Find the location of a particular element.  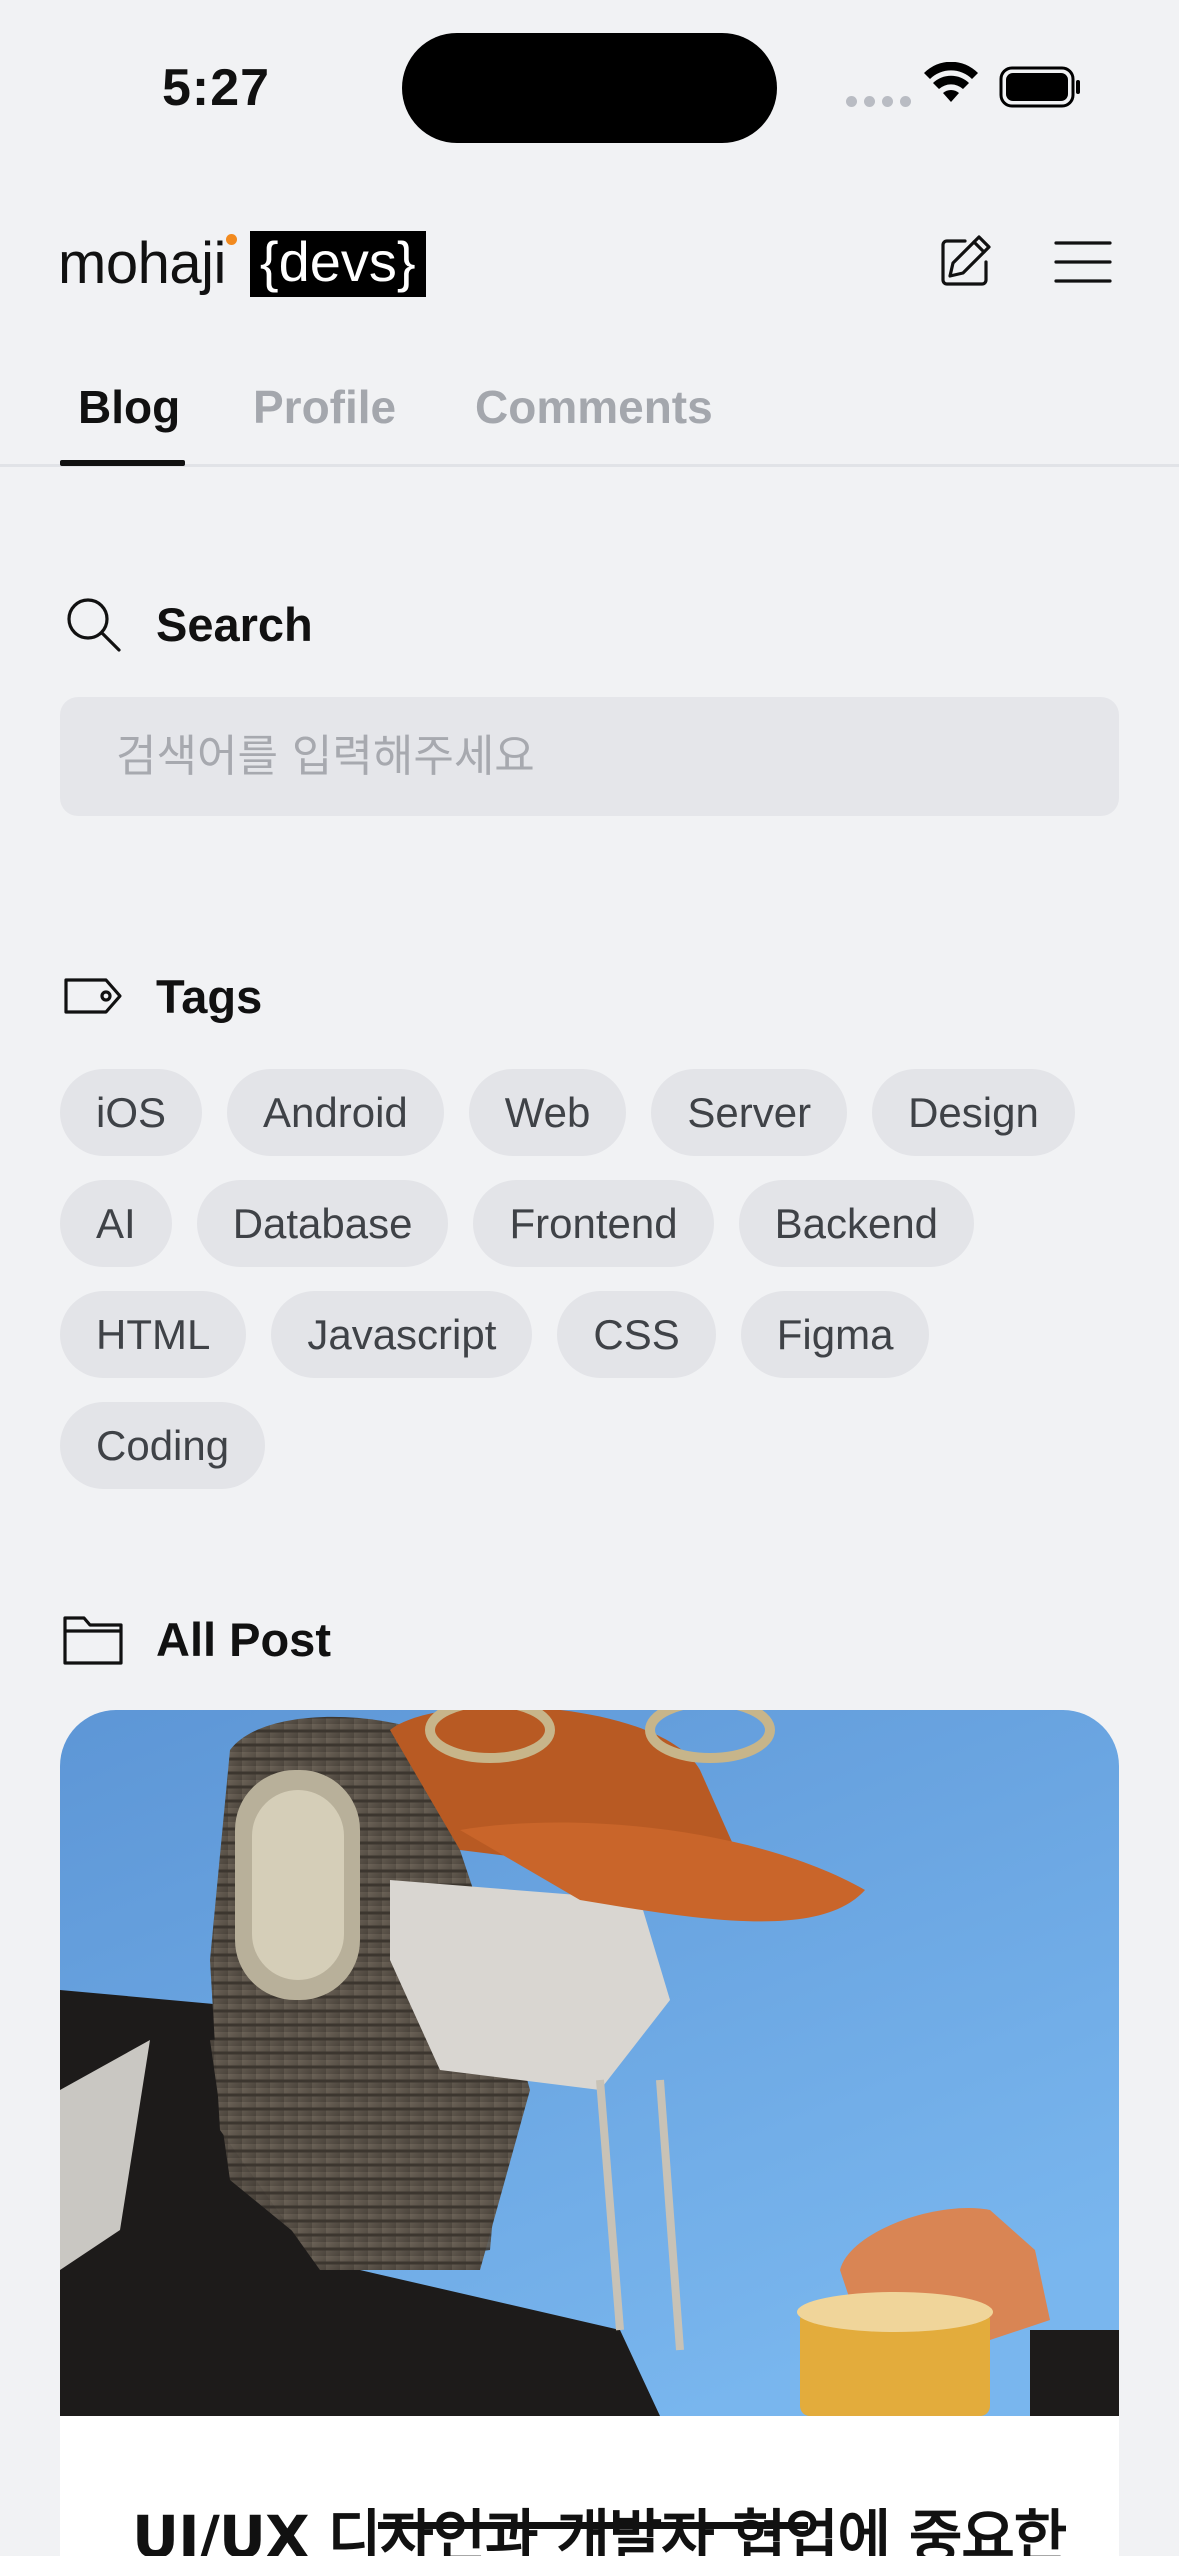

battery-icon is located at coordinates (1039, 87).